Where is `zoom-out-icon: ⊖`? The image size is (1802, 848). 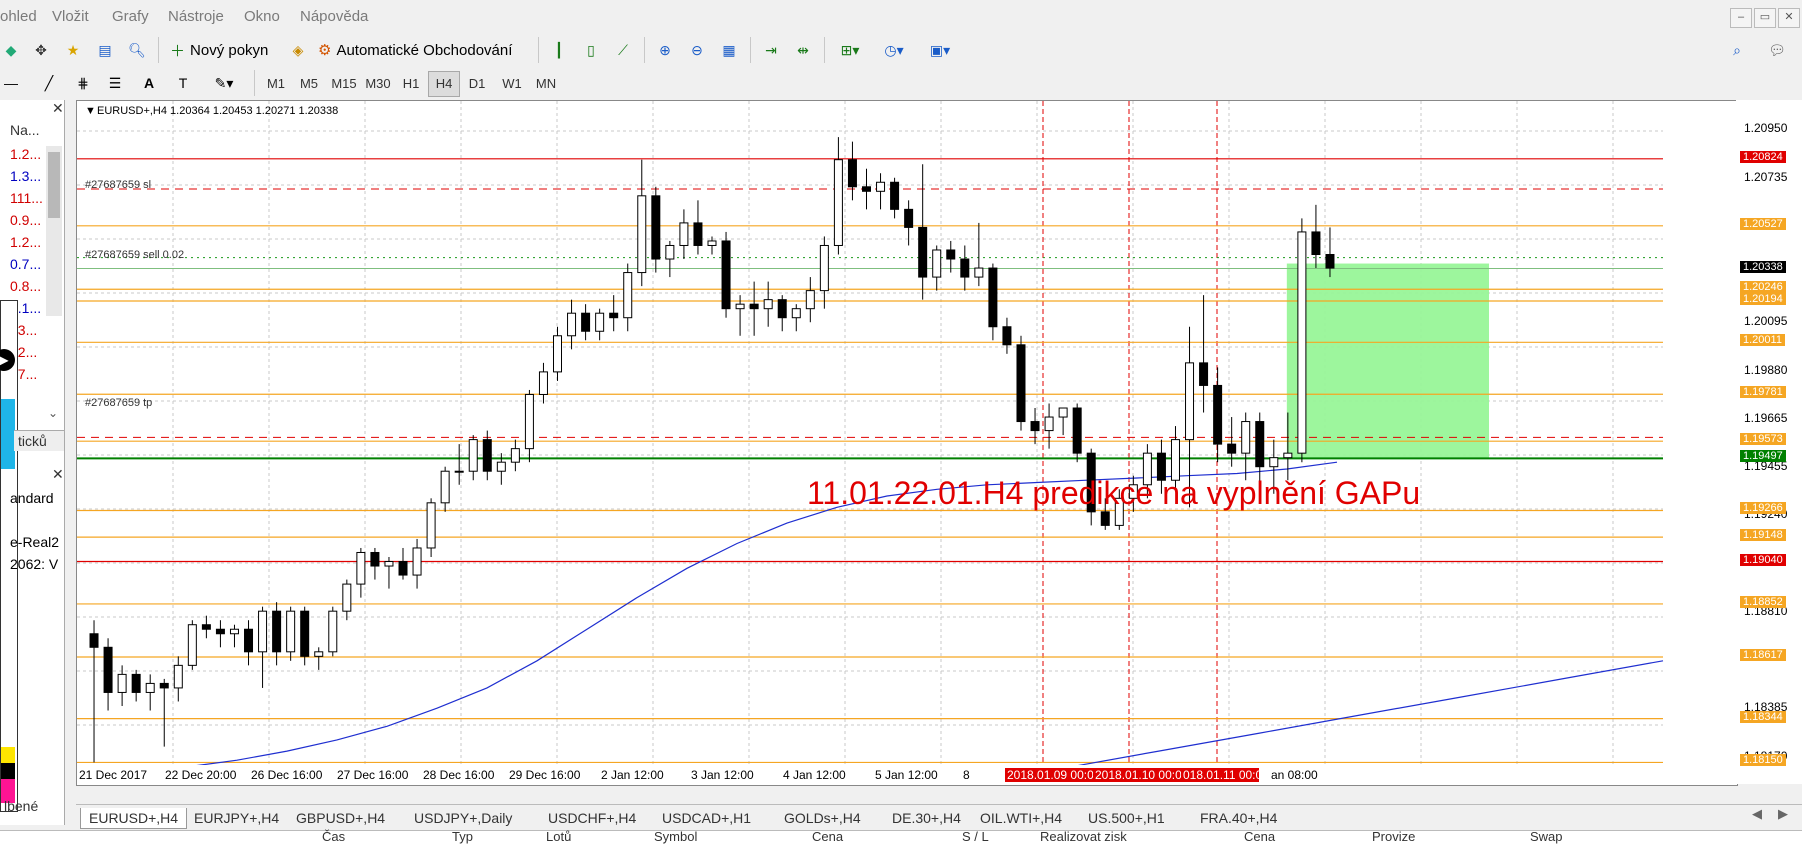
zoom-out-icon: ⊖ is located at coordinates (697, 50).